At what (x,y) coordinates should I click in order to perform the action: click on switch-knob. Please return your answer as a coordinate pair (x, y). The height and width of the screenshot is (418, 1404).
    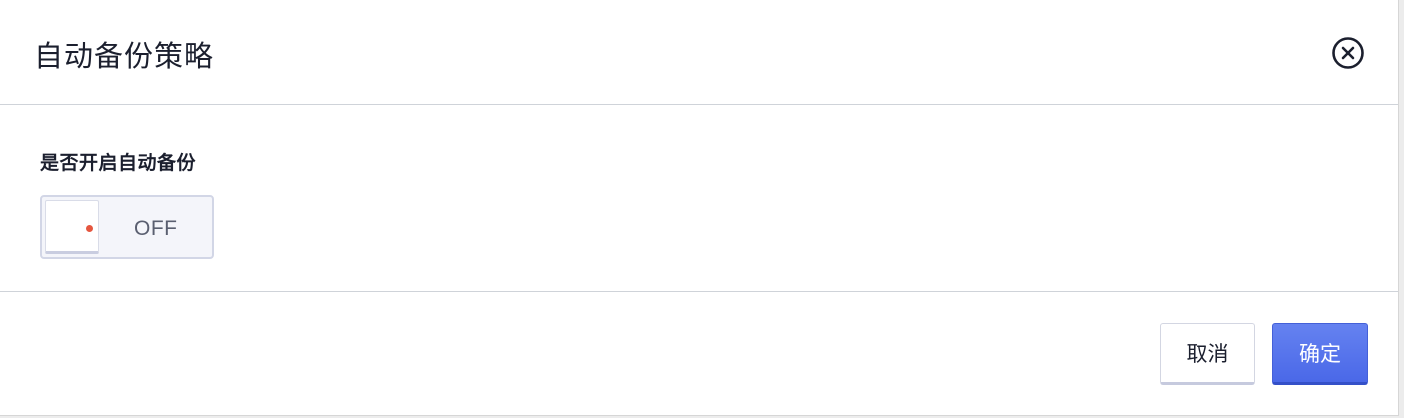
    Looking at the image, I should click on (72, 227).